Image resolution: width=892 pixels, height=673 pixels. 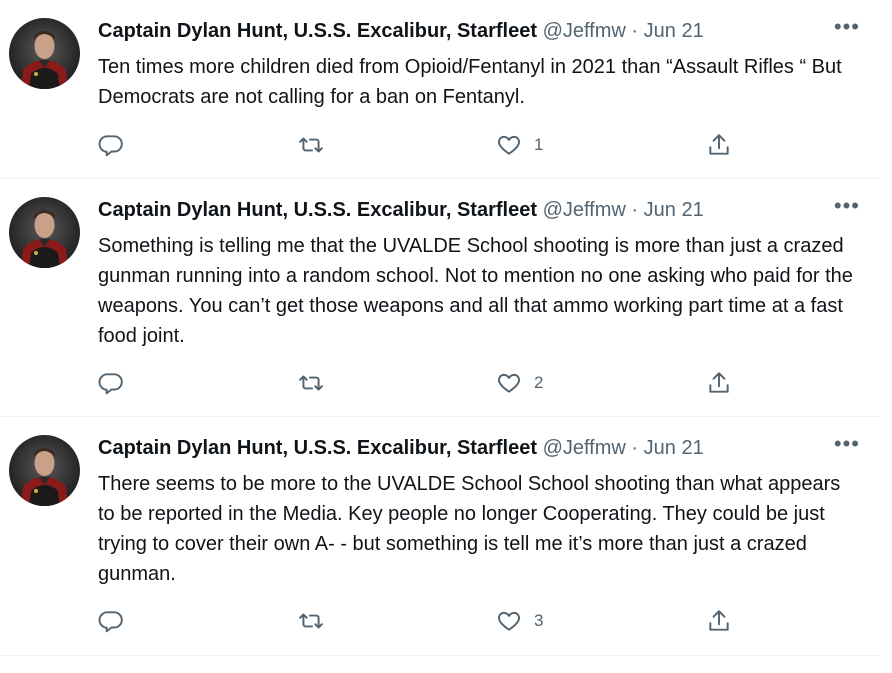 I want to click on tweet-actions: 3, so click(x=428, y=621).